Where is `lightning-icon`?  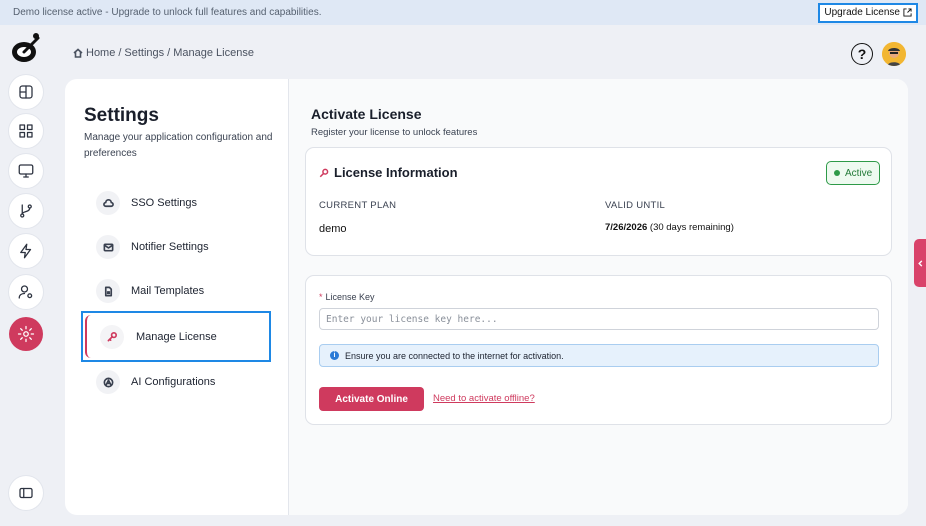 lightning-icon is located at coordinates (26, 251).